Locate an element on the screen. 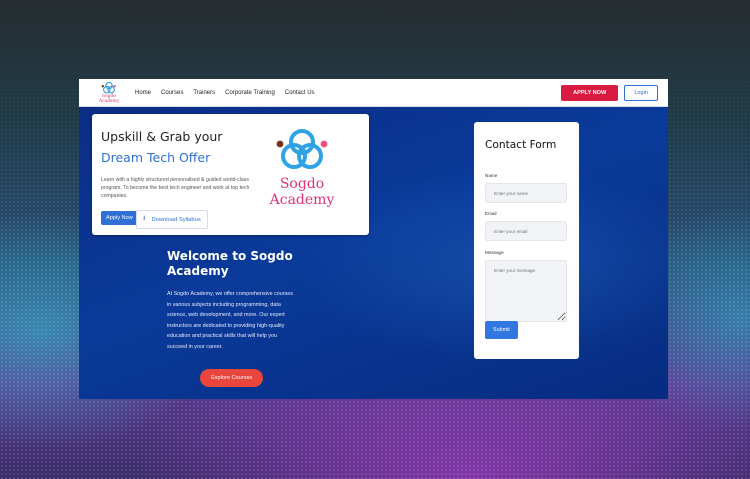 This screenshot has width=750, height=479. name-label: Name is located at coordinates (491, 175).